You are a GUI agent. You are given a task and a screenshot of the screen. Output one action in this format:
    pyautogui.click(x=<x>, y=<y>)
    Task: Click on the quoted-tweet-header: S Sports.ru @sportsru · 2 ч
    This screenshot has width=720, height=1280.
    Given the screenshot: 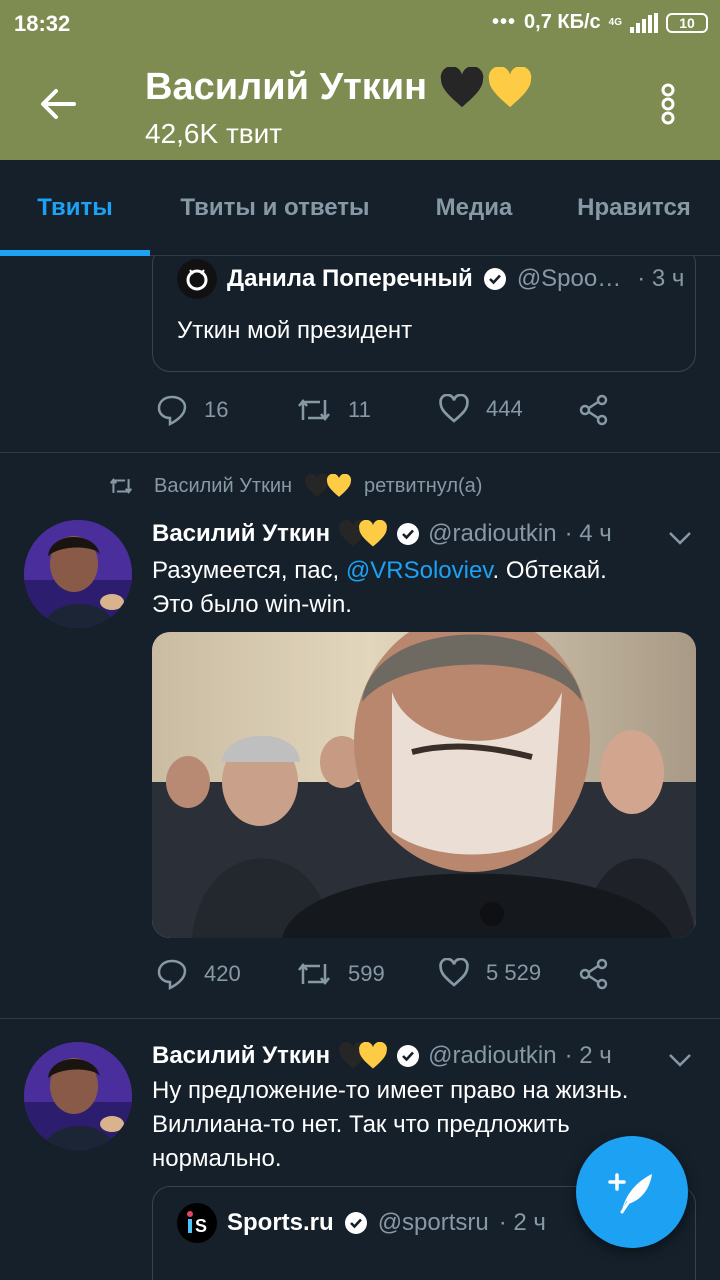 What is the action you would take?
    pyautogui.click(x=361, y=1223)
    